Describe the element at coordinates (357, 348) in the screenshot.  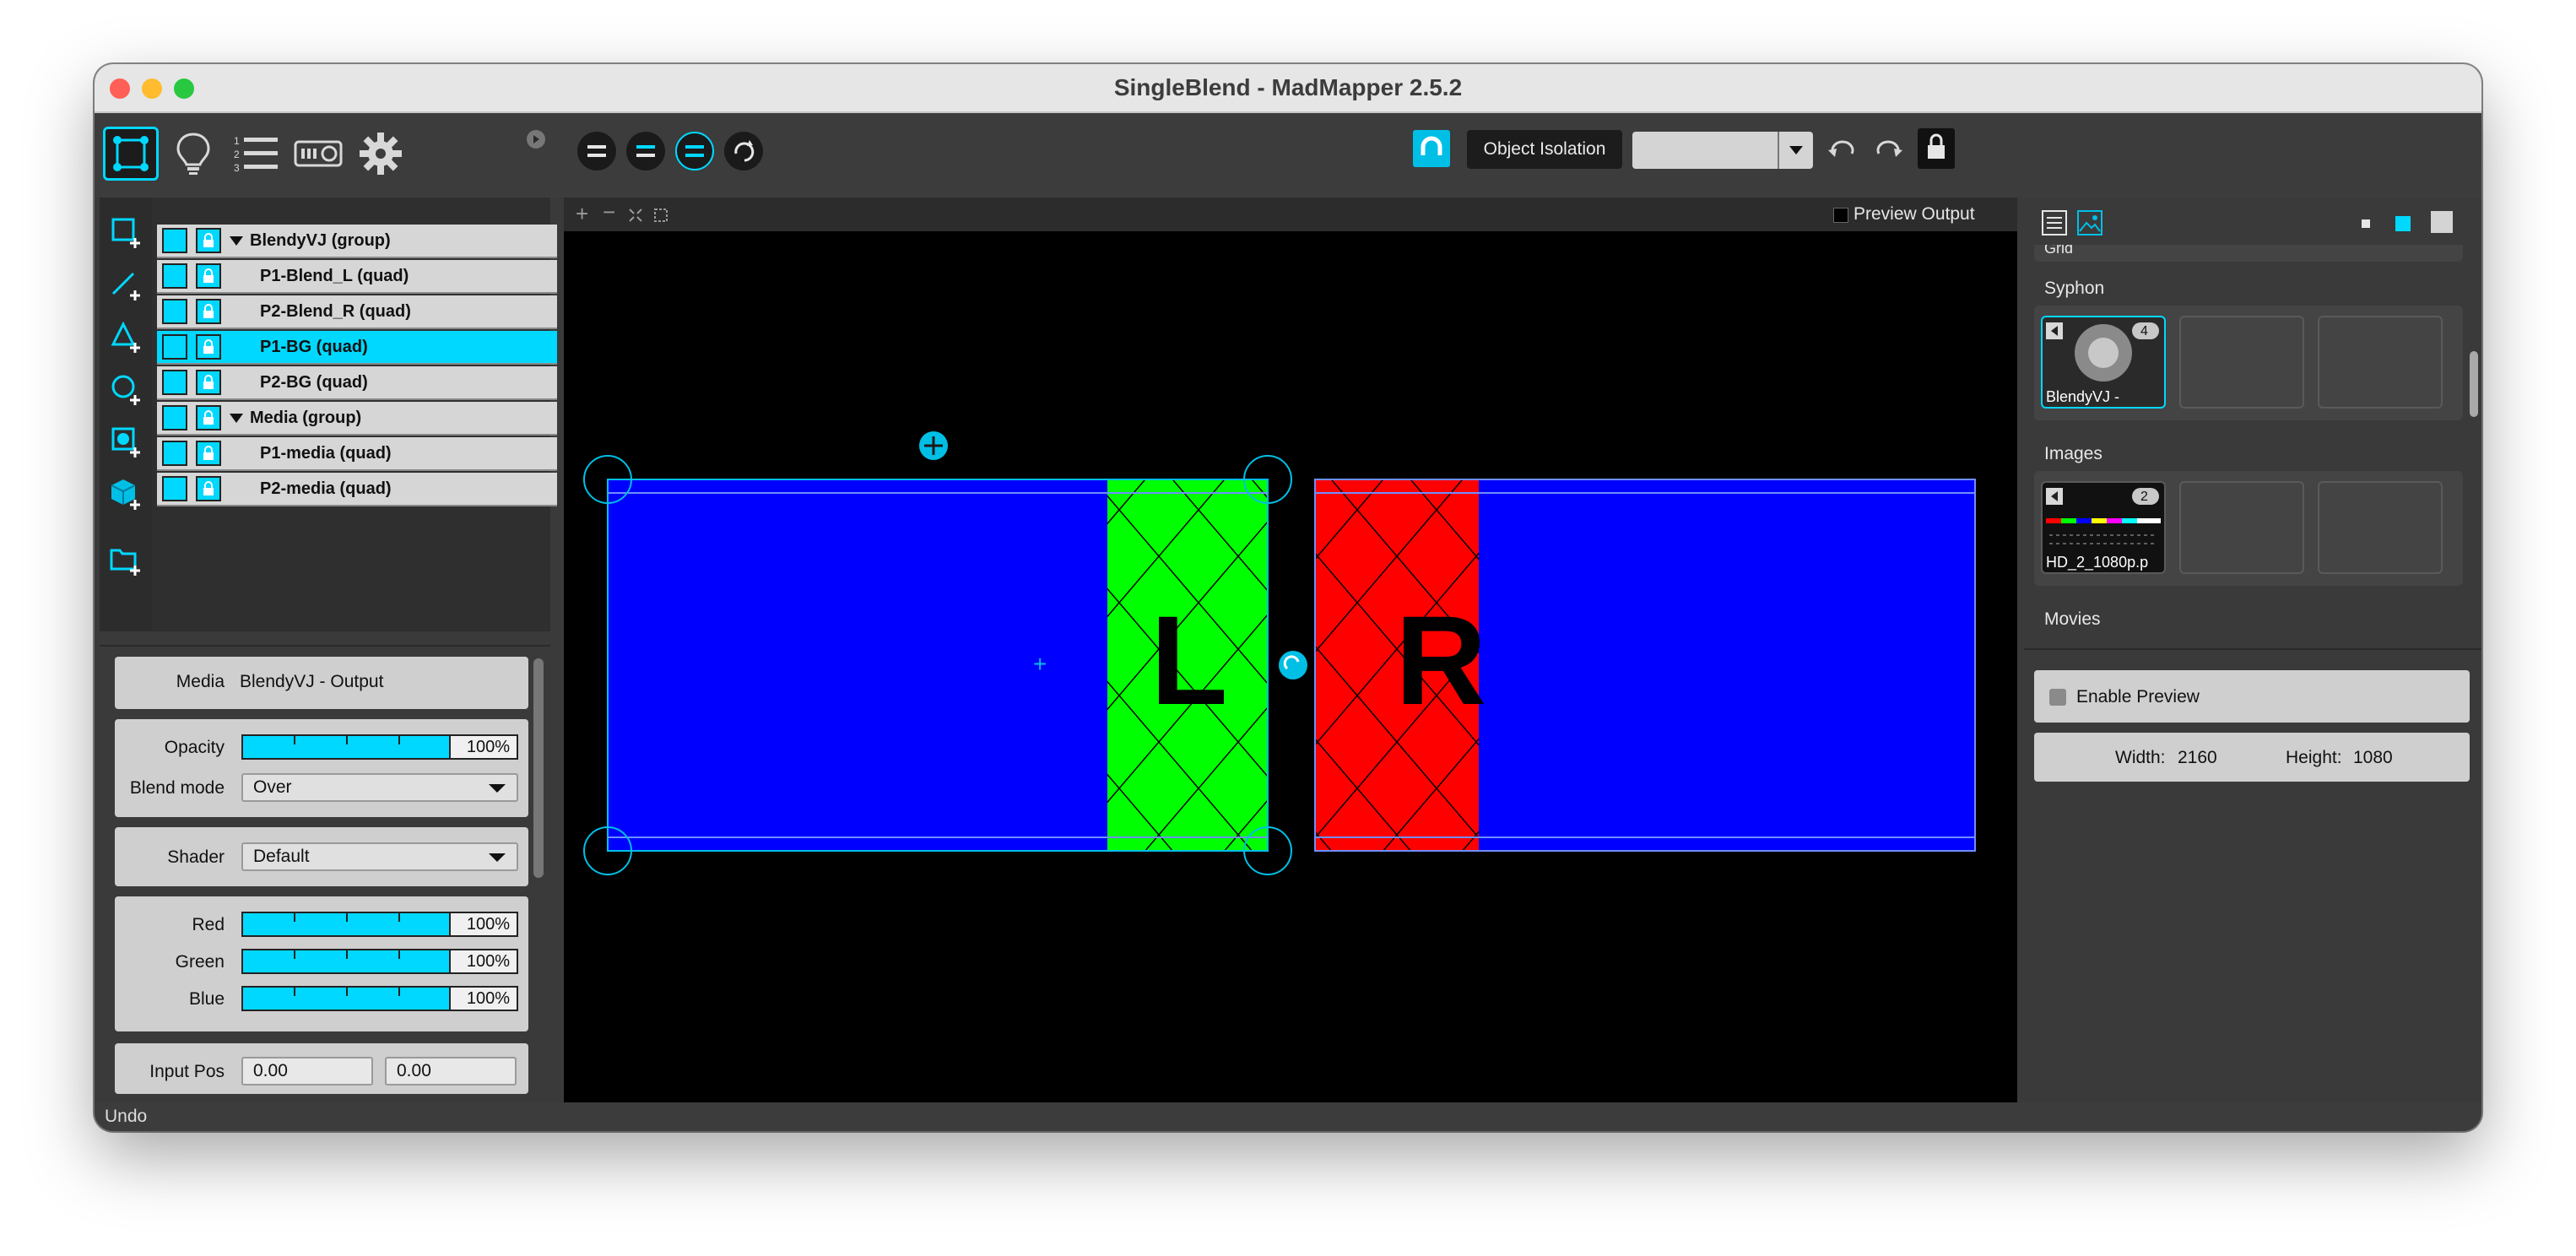
I see `layer-row-selected: P1-BG (quad)` at that location.